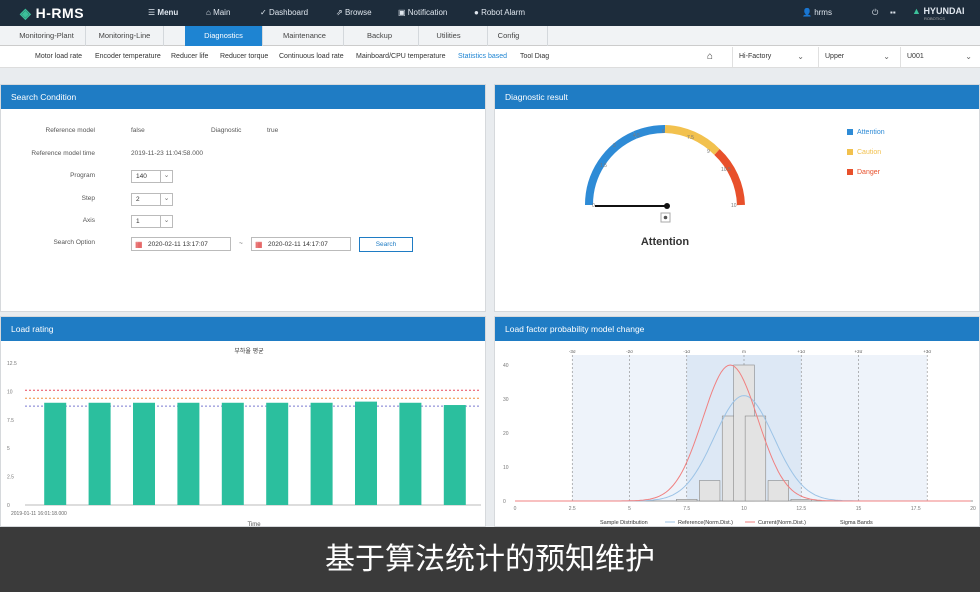  Describe the element at coordinates (74, 242) in the screenshot. I see `search-option-label: Search Option` at that location.